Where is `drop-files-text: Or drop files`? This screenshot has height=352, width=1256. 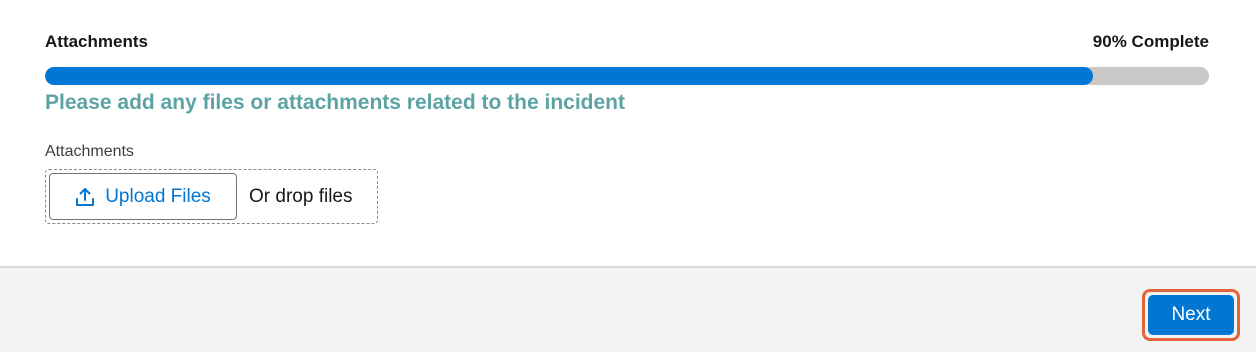 drop-files-text: Or drop files is located at coordinates (301, 196).